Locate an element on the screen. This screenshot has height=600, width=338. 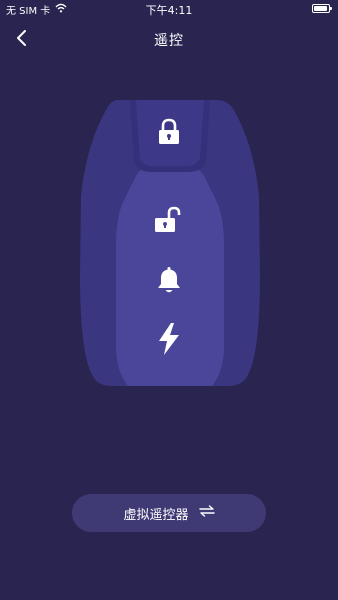
lock-button is located at coordinates (169, 132).